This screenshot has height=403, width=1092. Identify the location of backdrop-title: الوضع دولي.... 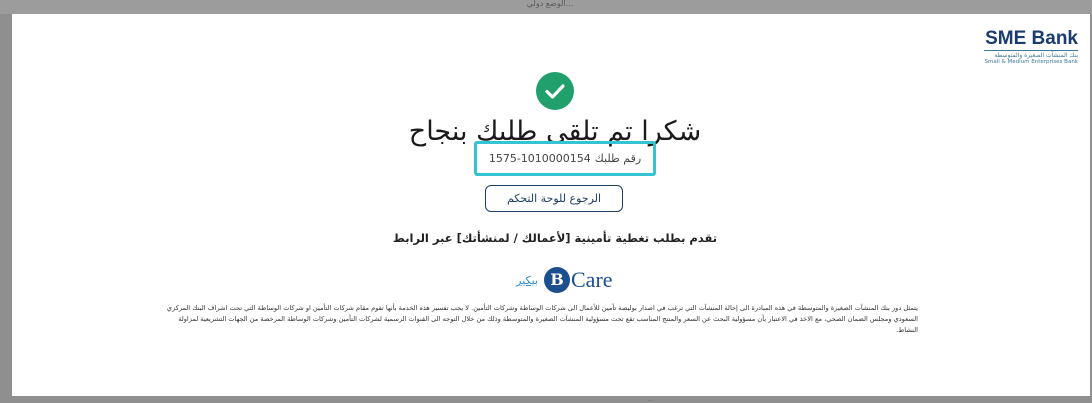
(550, 4).